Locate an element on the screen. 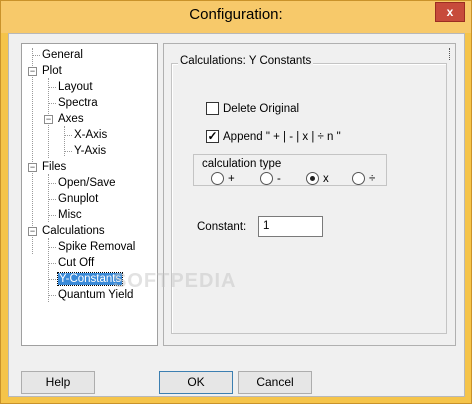 The height and width of the screenshot is (404, 472). radio-plus-label: + is located at coordinates (231, 179).